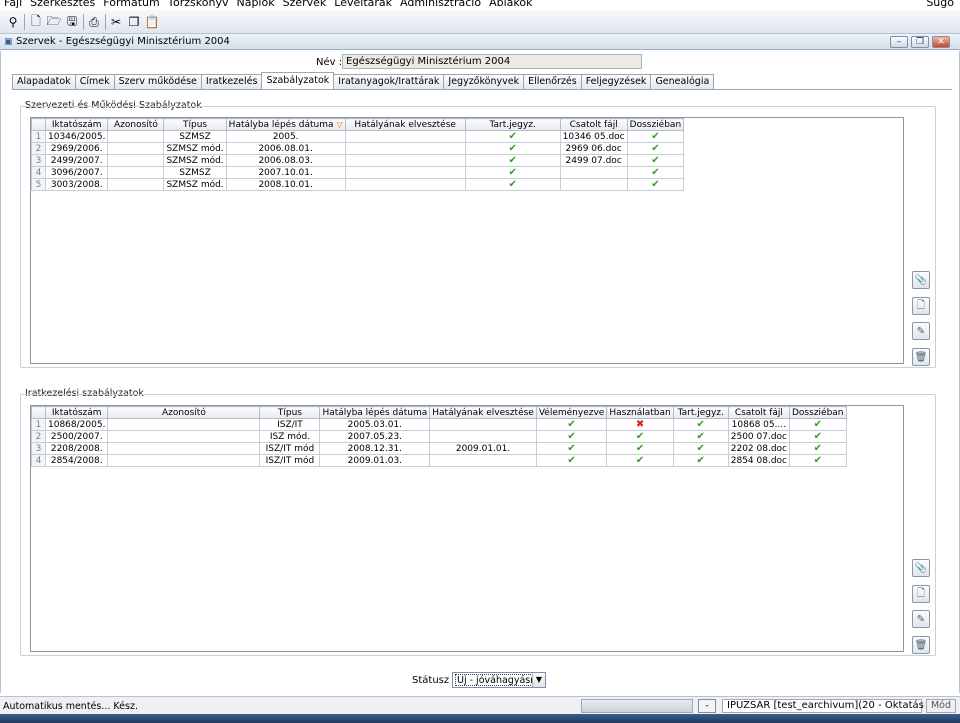 The height and width of the screenshot is (723, 960). What do you see at coordinates (76, 136) in the screenshot?
I see `table-cell: 10346/2005.` at bounding box center [76, 136].